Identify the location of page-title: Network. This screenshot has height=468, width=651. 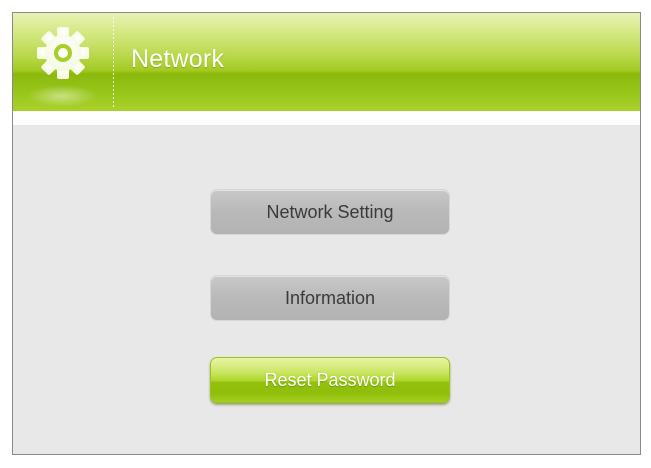
(178, 59).